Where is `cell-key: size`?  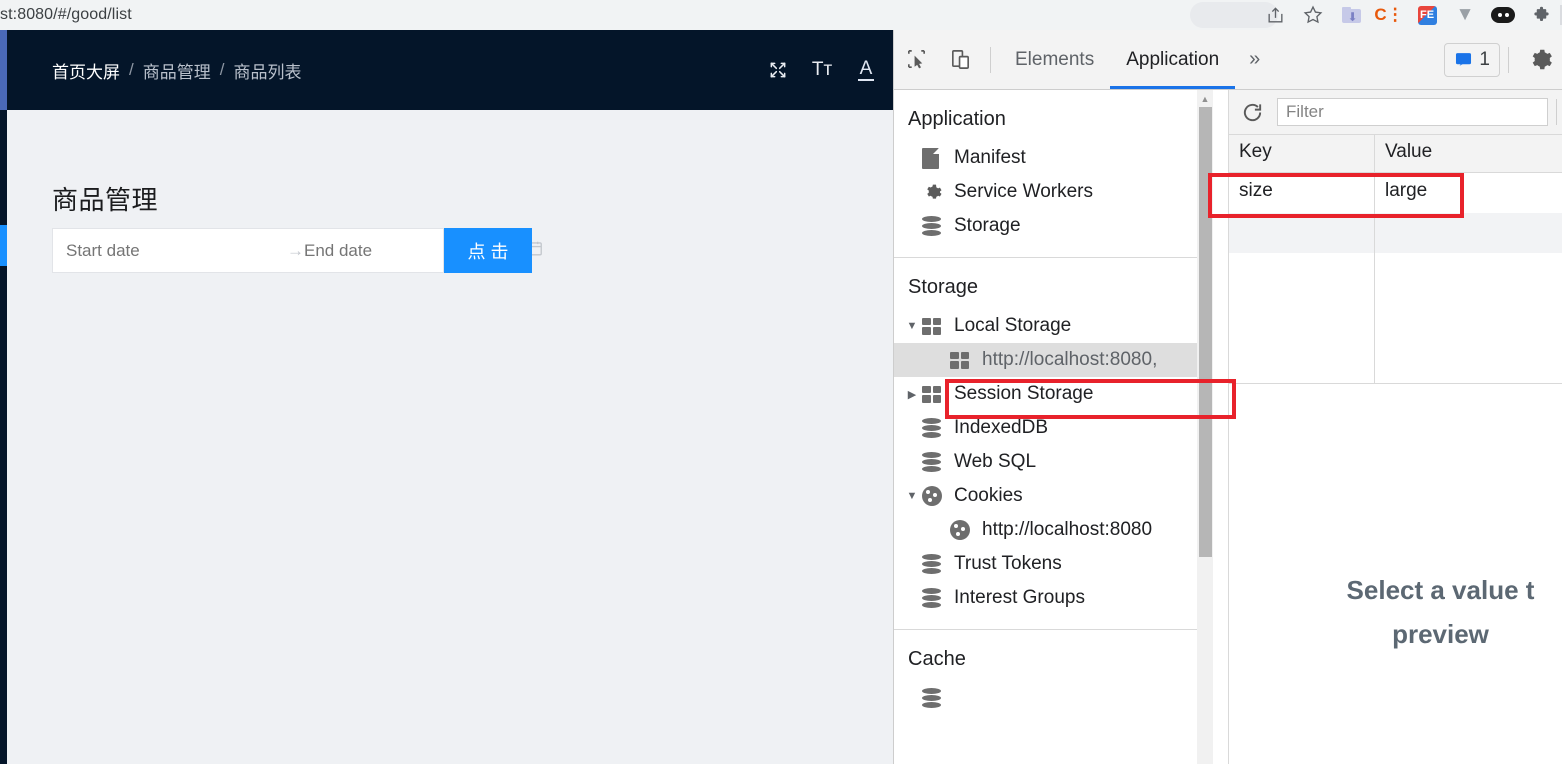 cell-key: size is located at coordinates (1302, 193).